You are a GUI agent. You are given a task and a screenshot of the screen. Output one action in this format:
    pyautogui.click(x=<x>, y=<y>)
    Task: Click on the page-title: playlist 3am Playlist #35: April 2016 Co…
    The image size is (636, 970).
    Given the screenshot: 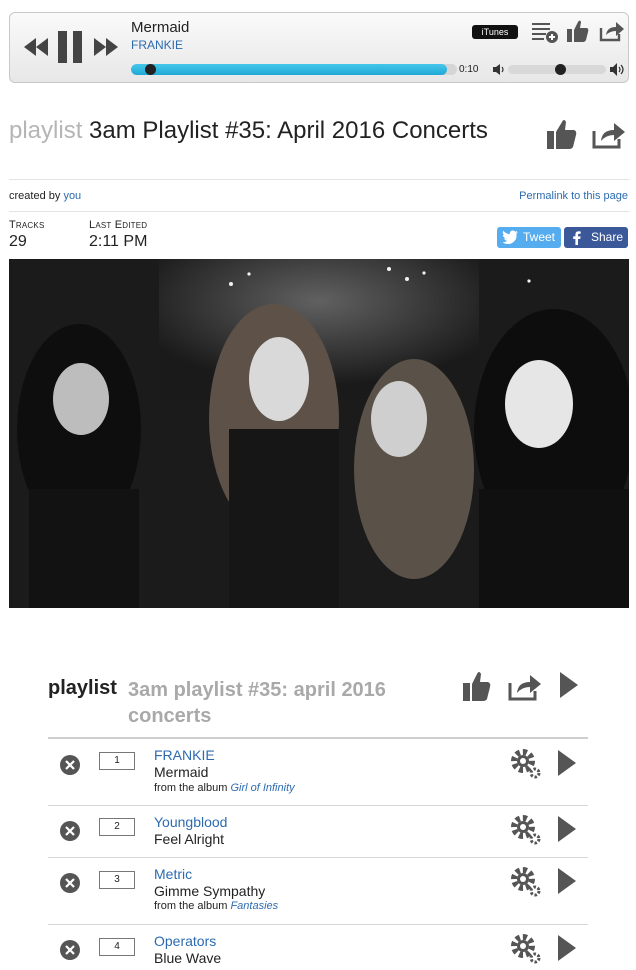 What is the action you would take?
    pyautogui.click(x=269, y=131)
    